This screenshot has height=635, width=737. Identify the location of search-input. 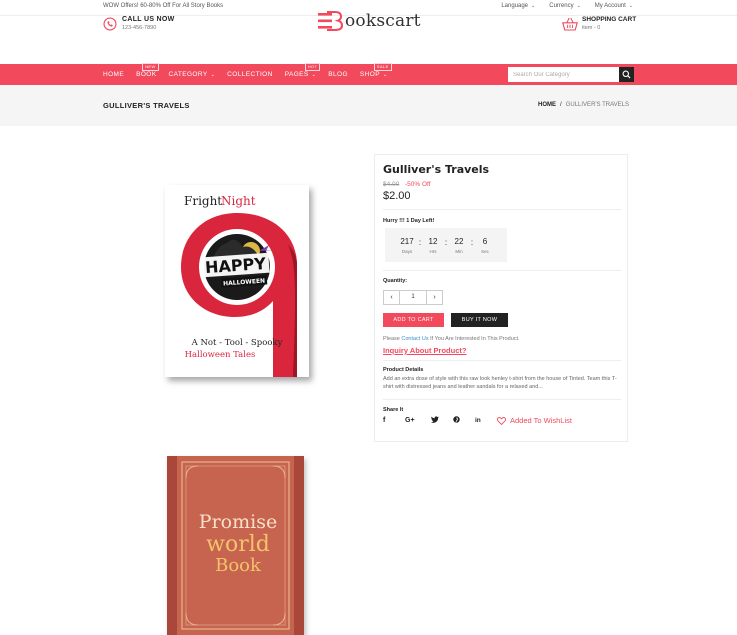
(563, 74).